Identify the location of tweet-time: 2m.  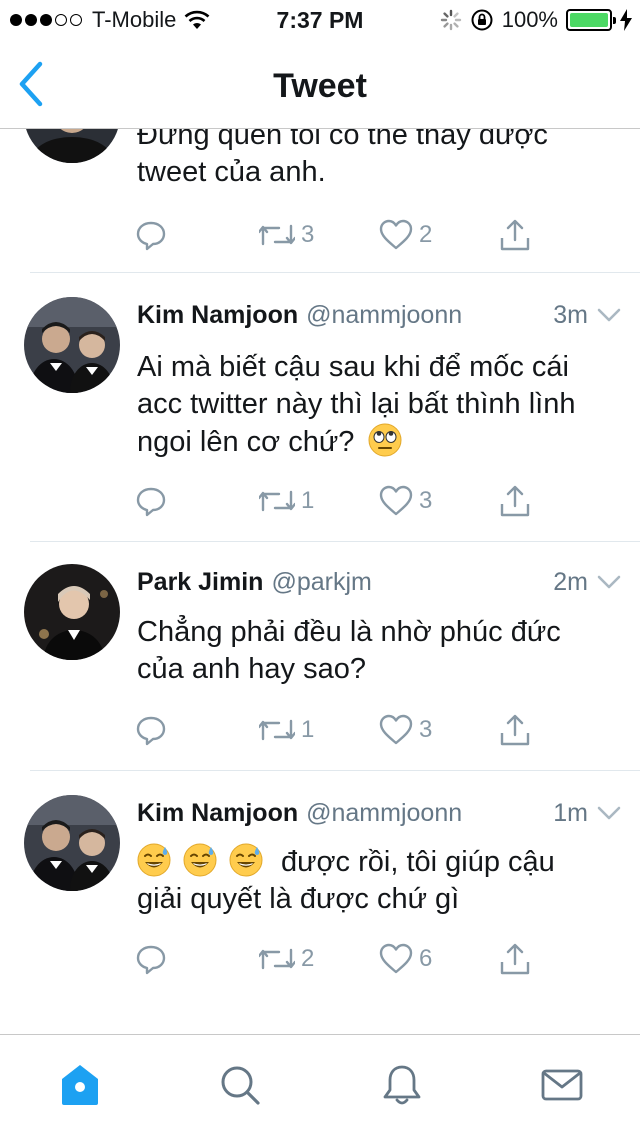
(570, 581).